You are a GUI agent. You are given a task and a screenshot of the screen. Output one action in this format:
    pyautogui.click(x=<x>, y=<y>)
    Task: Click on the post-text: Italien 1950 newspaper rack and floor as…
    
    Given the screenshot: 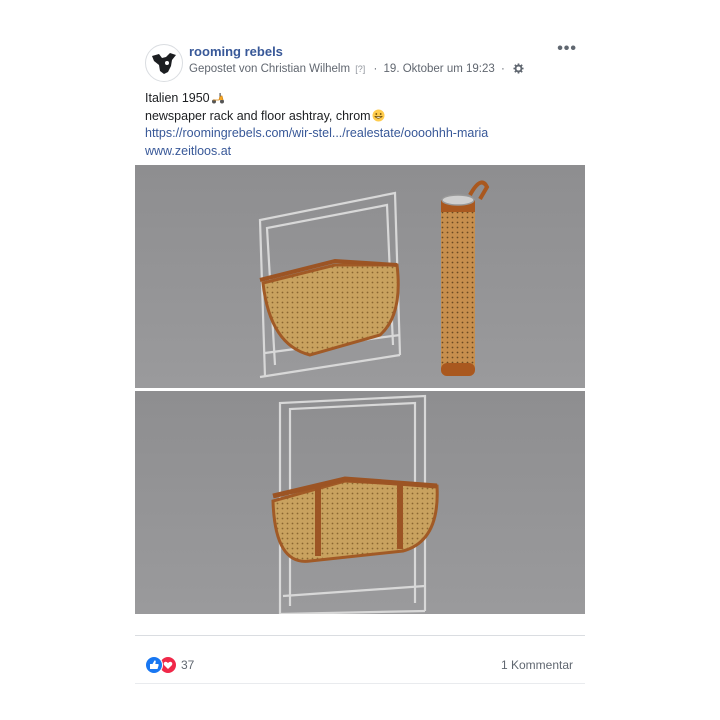 What is the action you would take?
    pyautogui.click(x=360, y=125)
    